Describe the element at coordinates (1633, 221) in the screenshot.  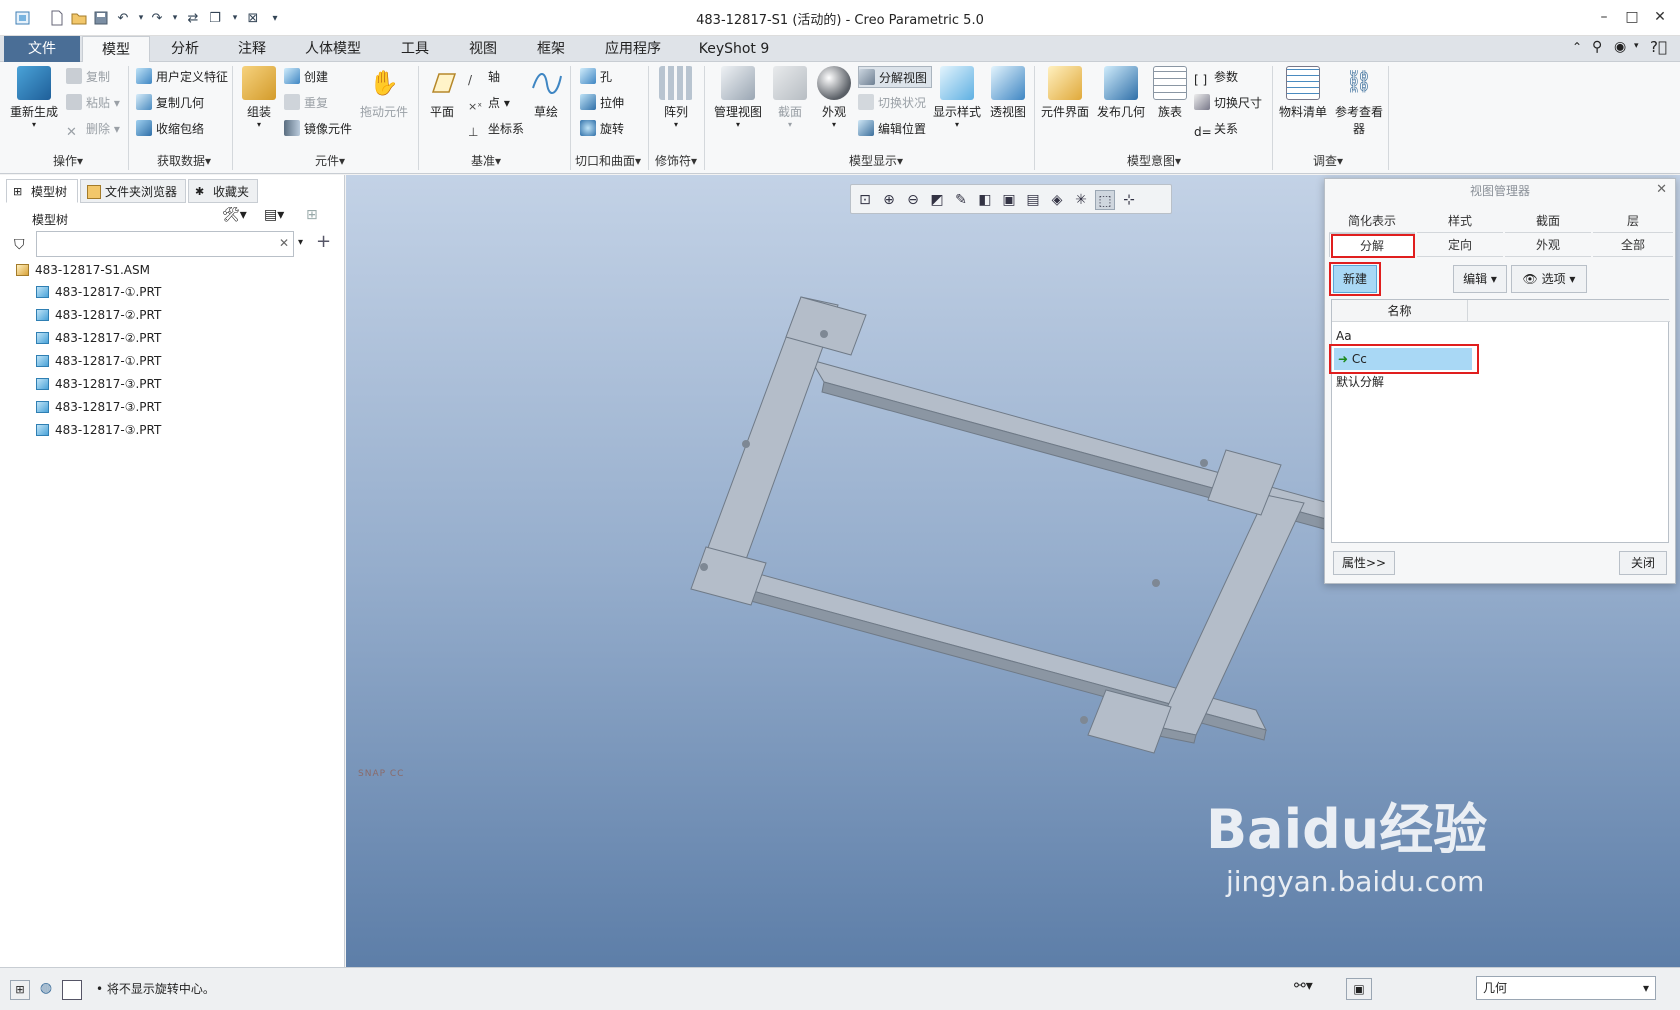
I see `tab-layers: 层` at that location.